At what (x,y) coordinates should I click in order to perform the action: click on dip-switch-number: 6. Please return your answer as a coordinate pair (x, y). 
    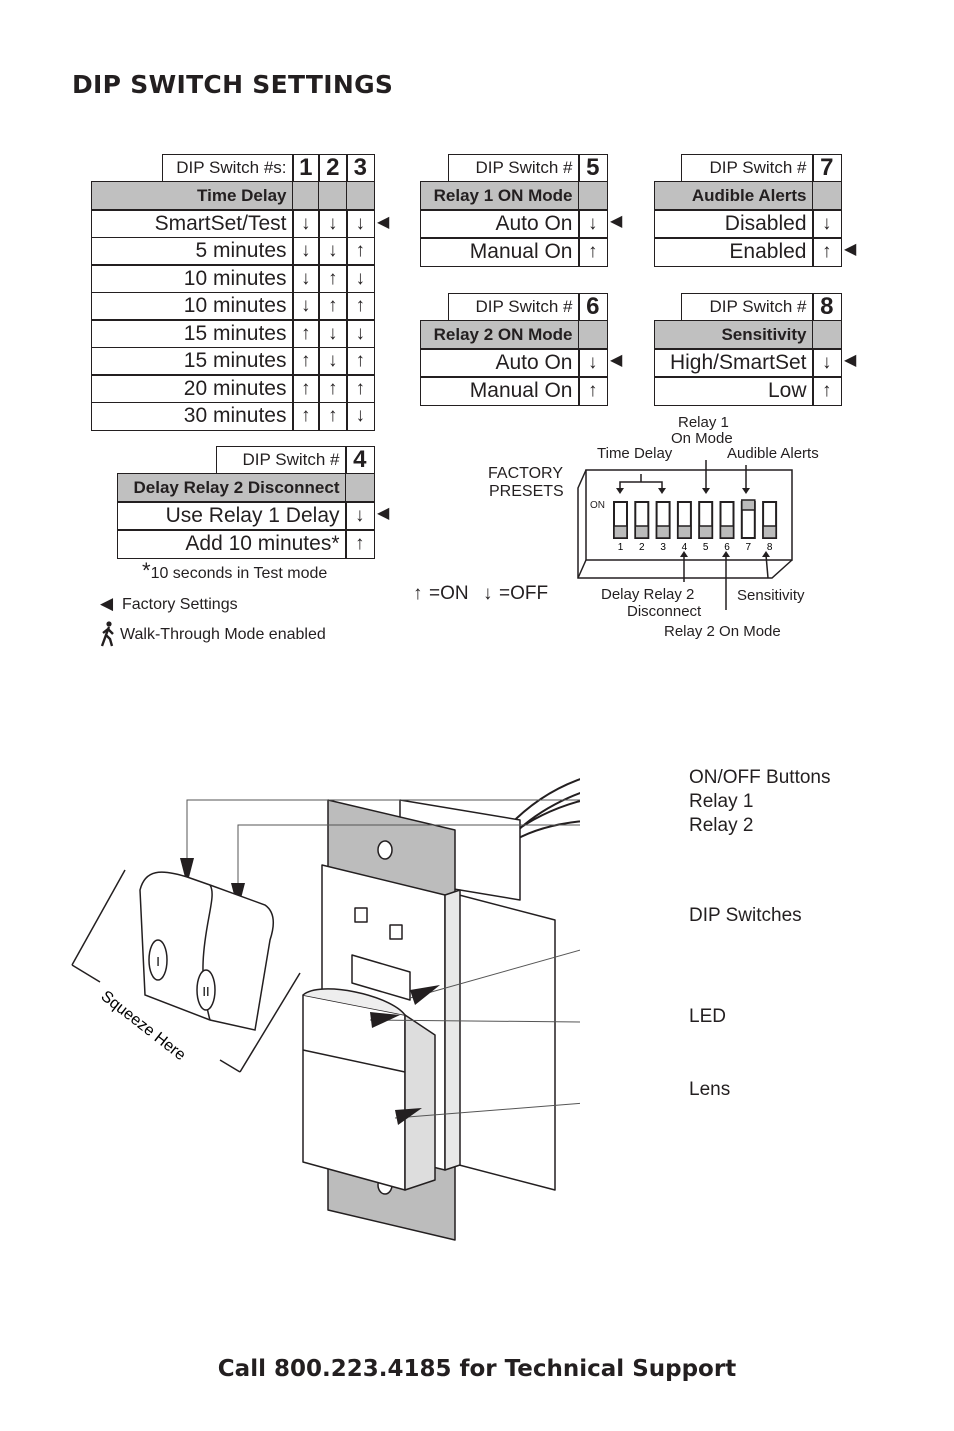
    Looking at the image, I should click on (727, 547).